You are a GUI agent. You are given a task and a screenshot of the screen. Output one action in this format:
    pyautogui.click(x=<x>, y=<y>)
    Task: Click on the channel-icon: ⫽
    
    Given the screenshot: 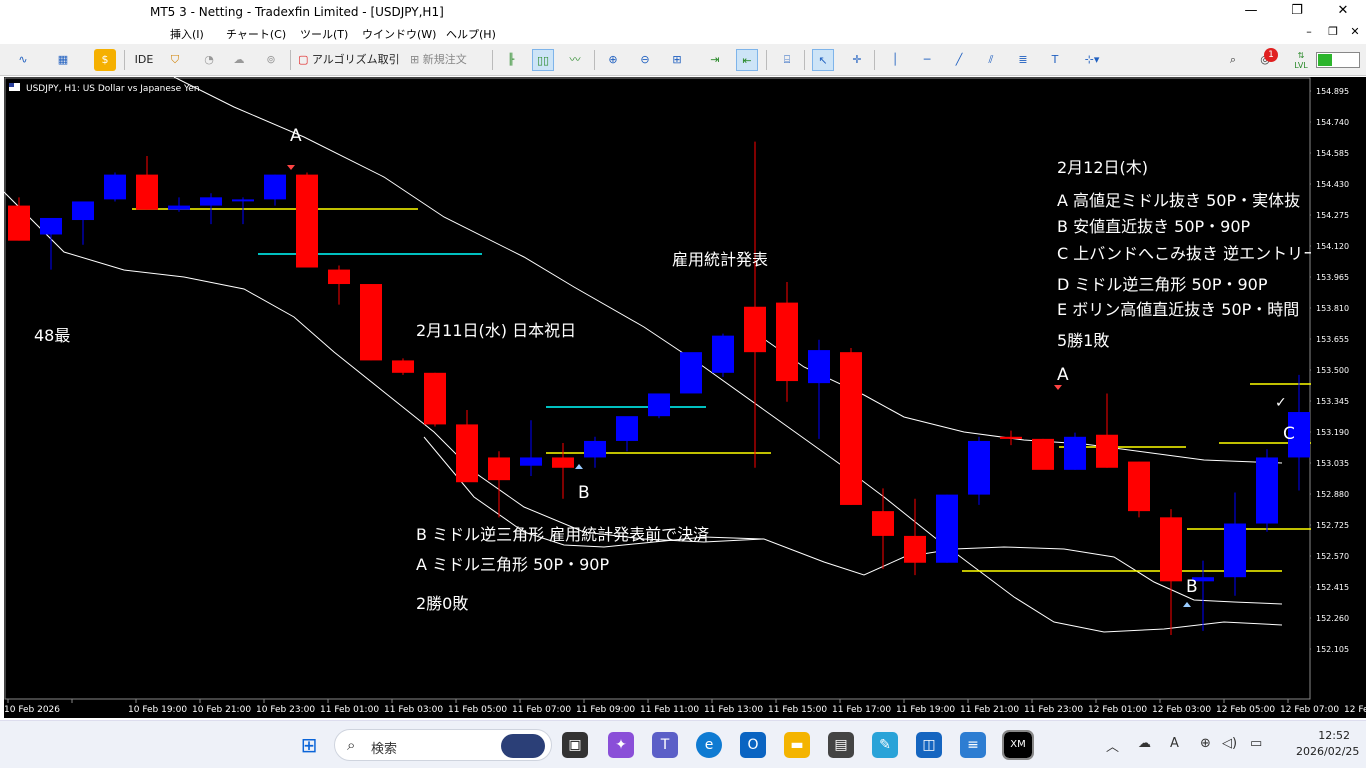 What is the action you would take?
    pyautogui.click(x=991, y=60)
    